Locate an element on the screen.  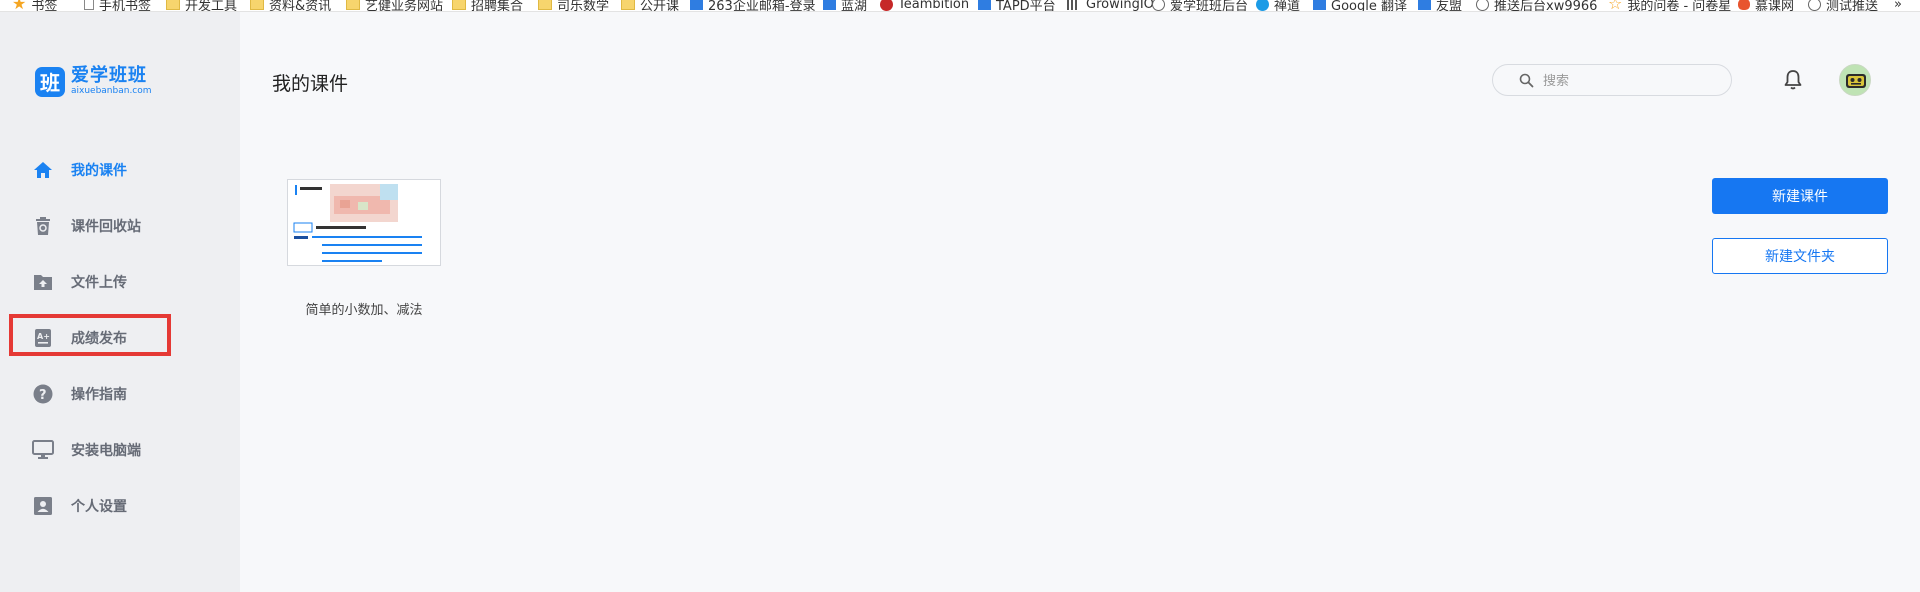
bookmarks-overflow-button: » is located at coordinates (1898, 6).